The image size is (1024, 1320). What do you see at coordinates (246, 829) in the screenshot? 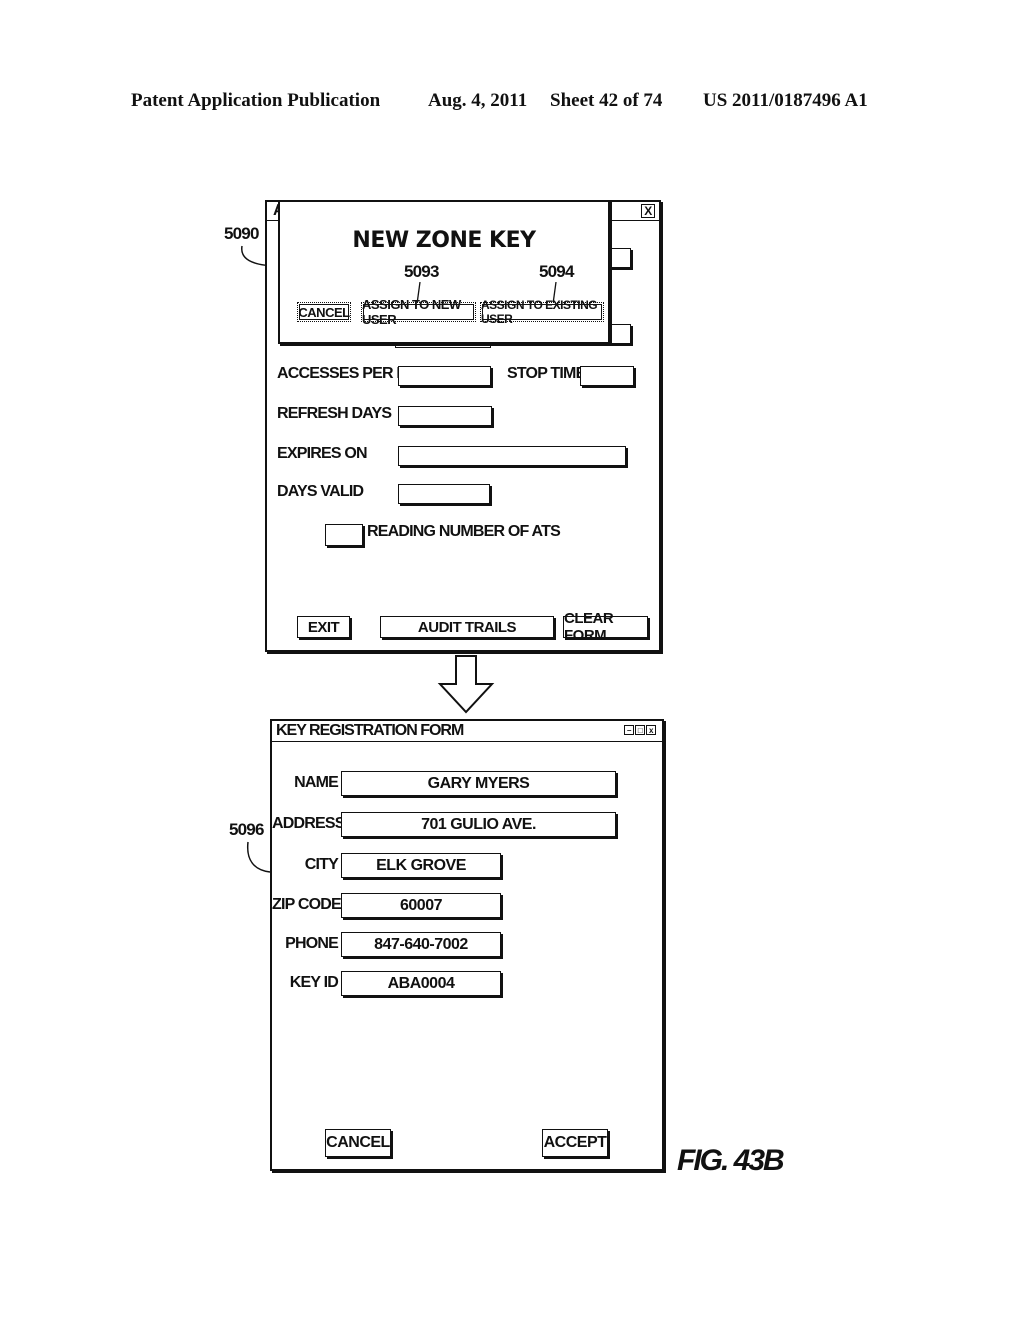
I see `ref-numeral-5096: 5096` at bounding box center [246, 829].